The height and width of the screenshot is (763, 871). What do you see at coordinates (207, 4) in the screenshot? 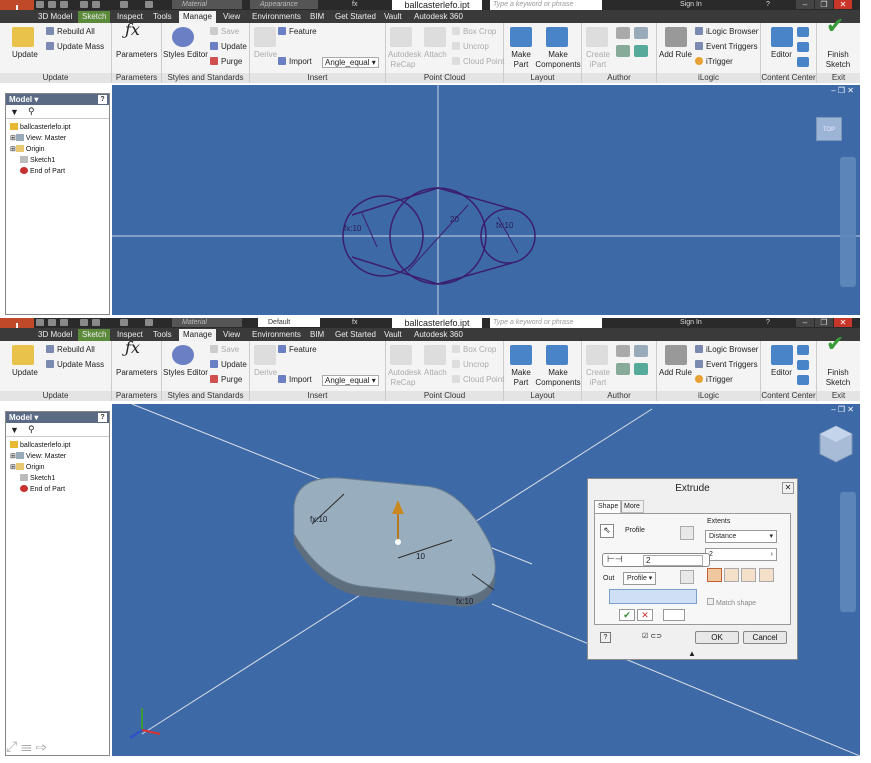
I see `material-select: Material` at bounding box center [207, 4].